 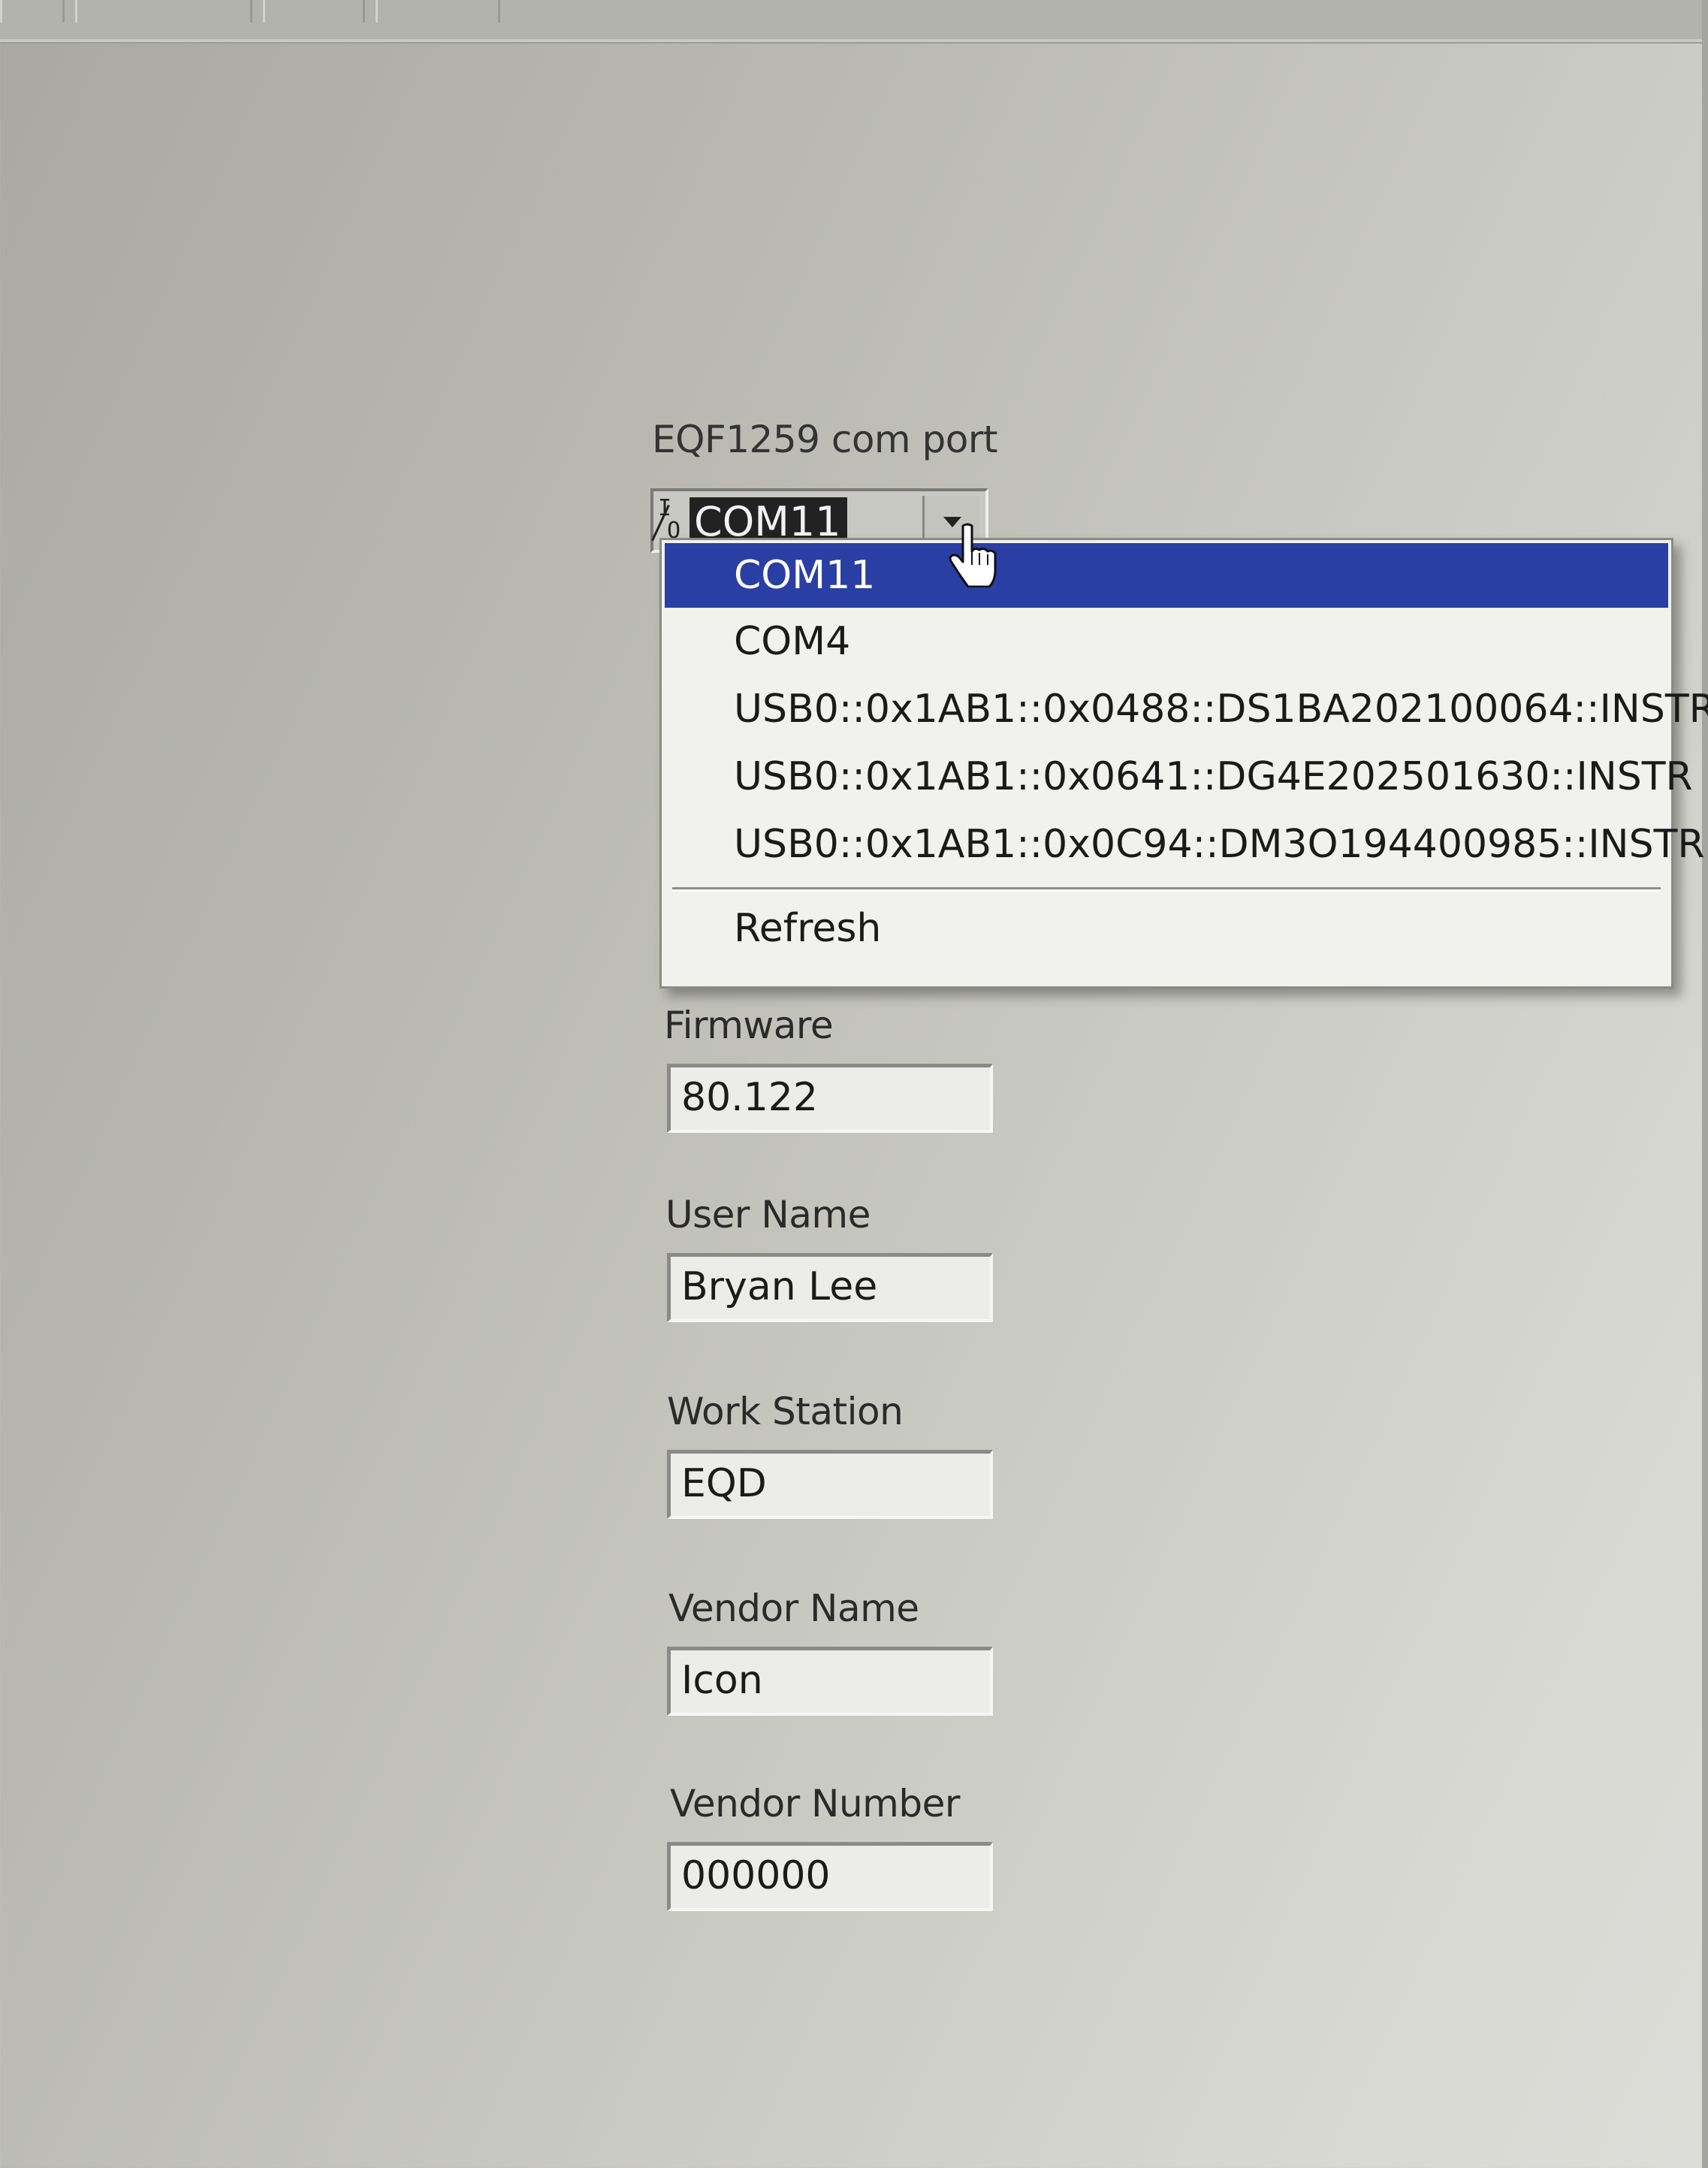 I want to click on work-station-label: Work Station, so click(x=785, y=1411).